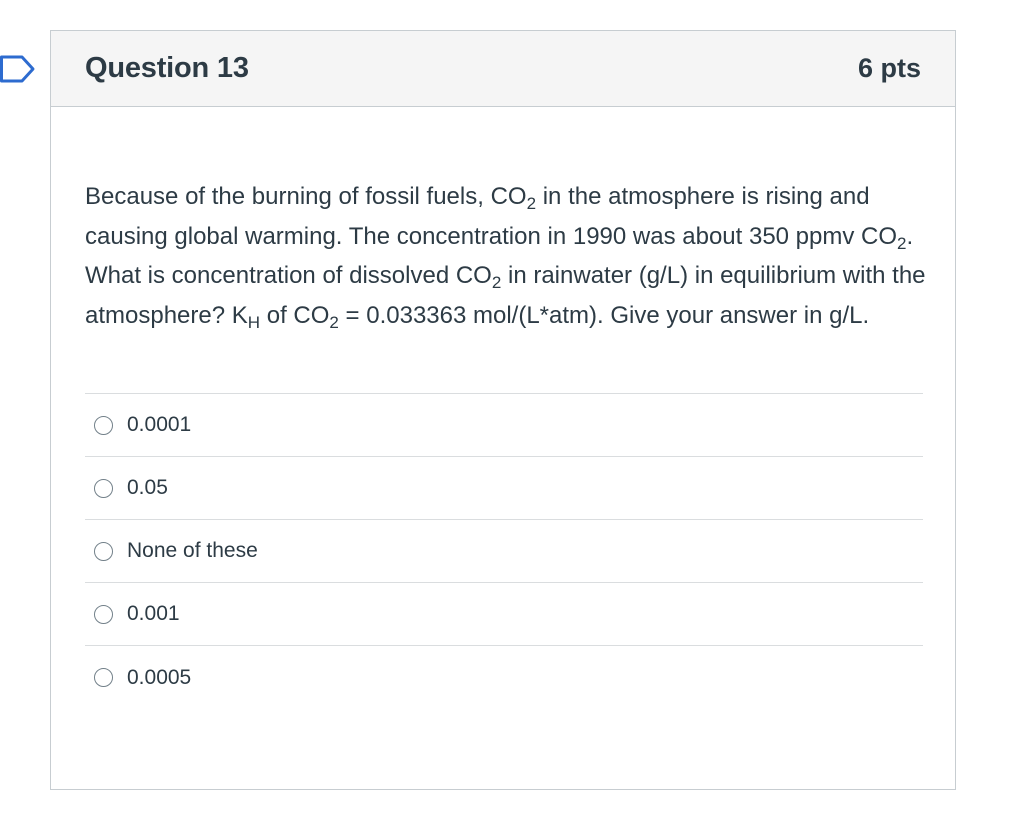  What do you see at coordinates (504, 425) in the screenshot?
I see `answer-option: 0.0001` at bounding box center [504, 425].